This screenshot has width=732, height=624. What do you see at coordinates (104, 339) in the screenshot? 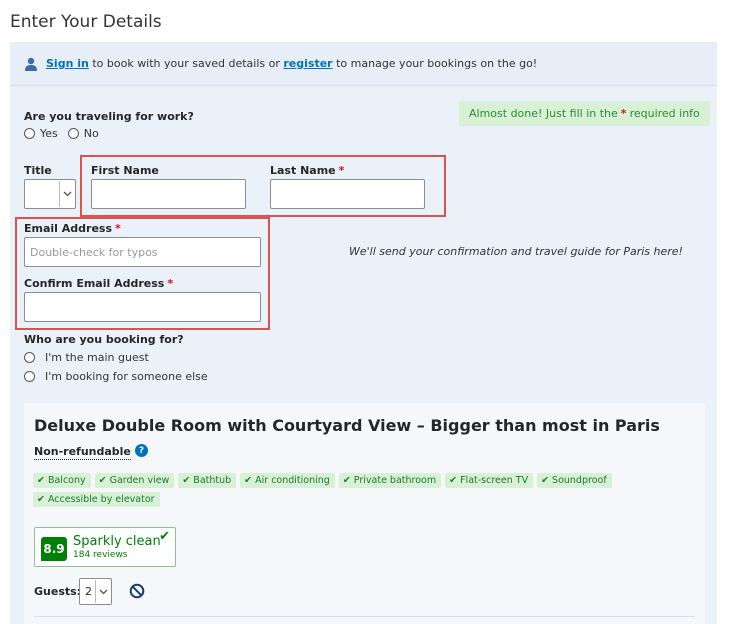
I see `booking-for-question: Who are you booking for?` at bounding box center [104, 339].